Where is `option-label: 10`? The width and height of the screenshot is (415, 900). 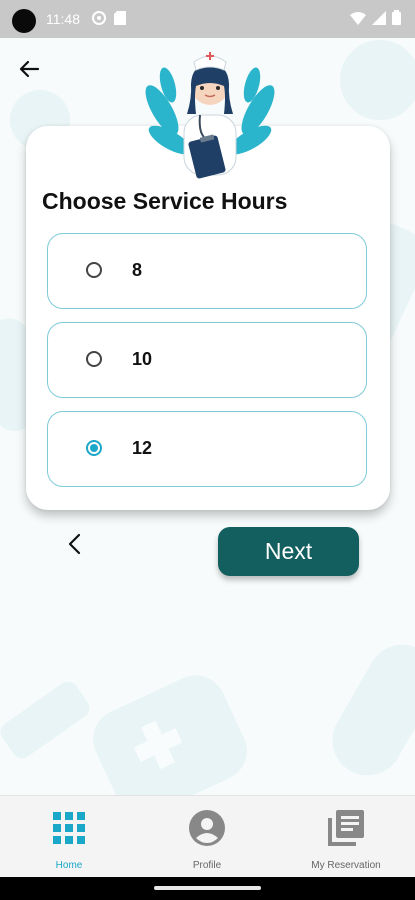 option-label: 10 is located at coordinates (142, 359).